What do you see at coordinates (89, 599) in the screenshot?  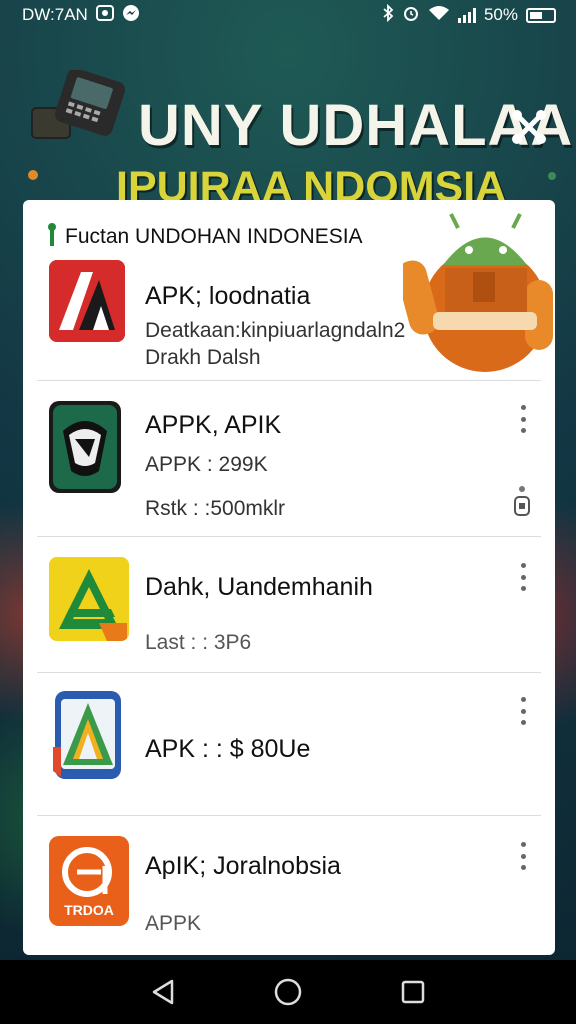 I see `a-yellow-app-icon` at bounding box center [89, 599].